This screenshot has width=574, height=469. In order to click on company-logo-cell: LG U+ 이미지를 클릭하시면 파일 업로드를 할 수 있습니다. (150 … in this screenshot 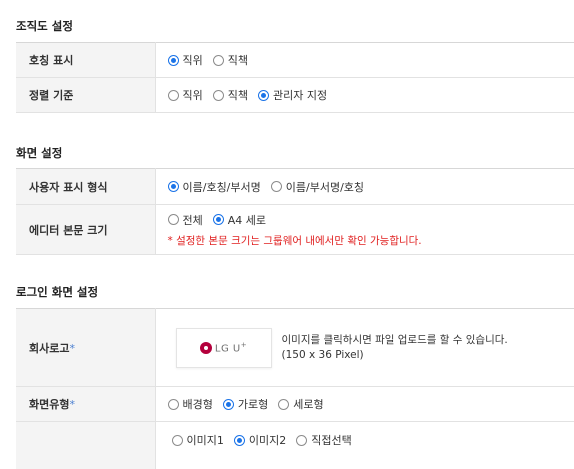, I will do `click(364, 347)`.